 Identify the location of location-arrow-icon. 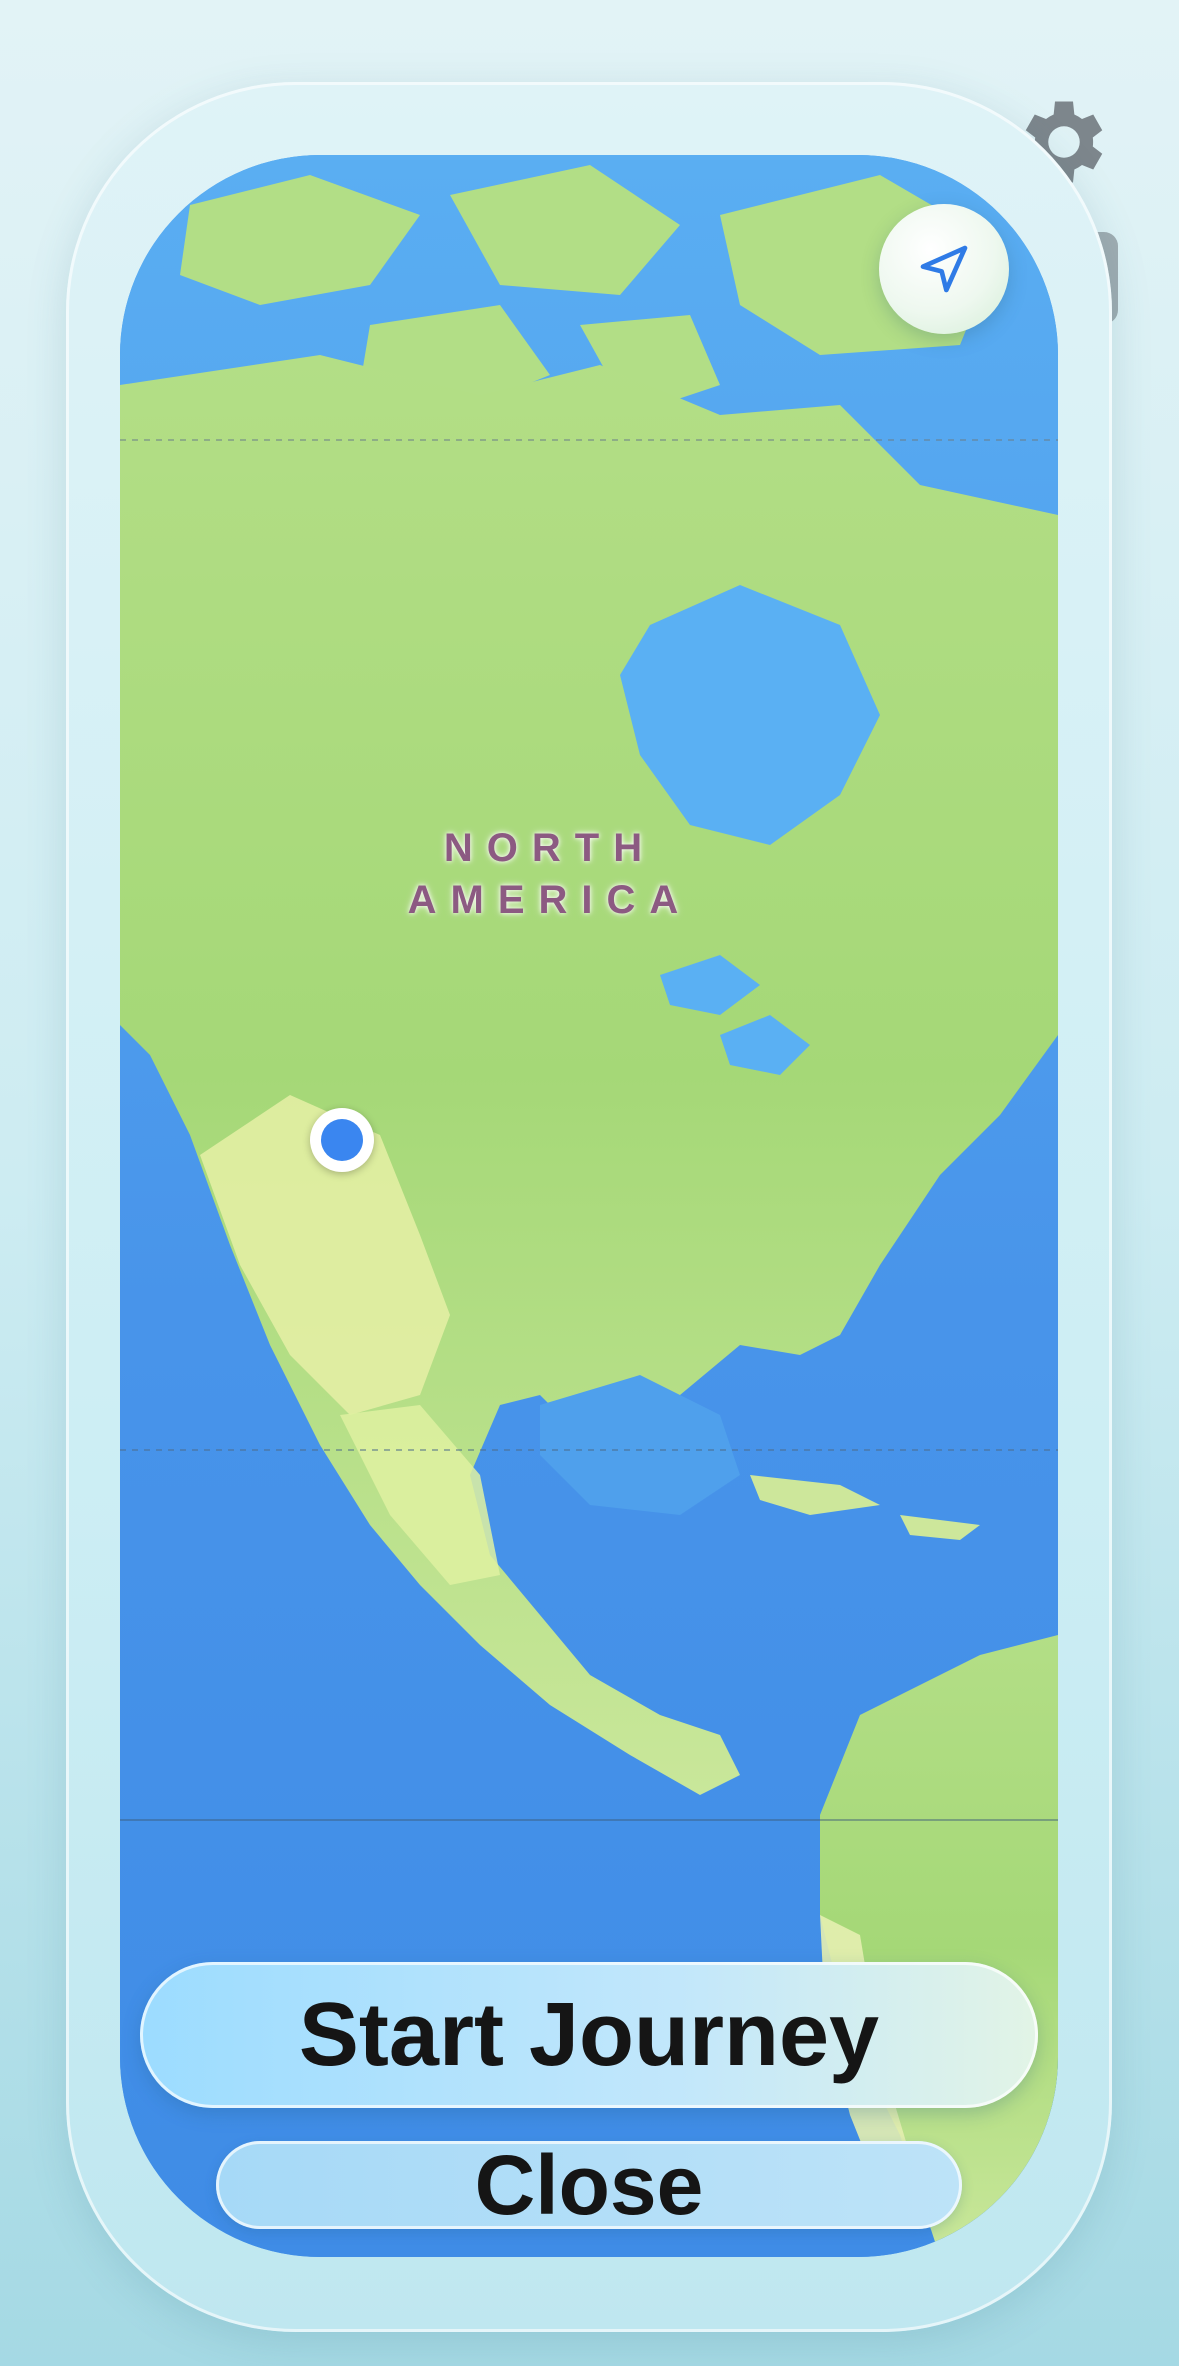
(944, 269).